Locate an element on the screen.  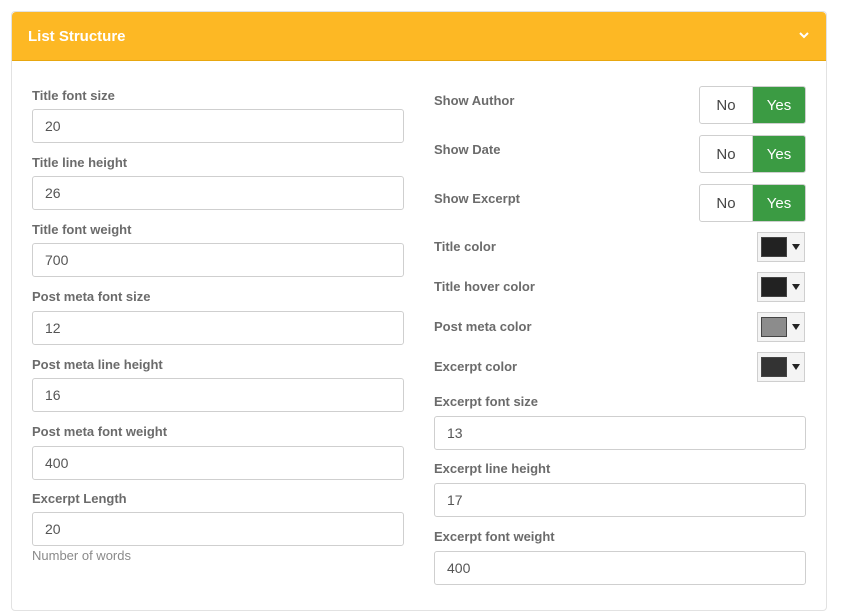
title-font-size-input is located at coordinates (218, 126).